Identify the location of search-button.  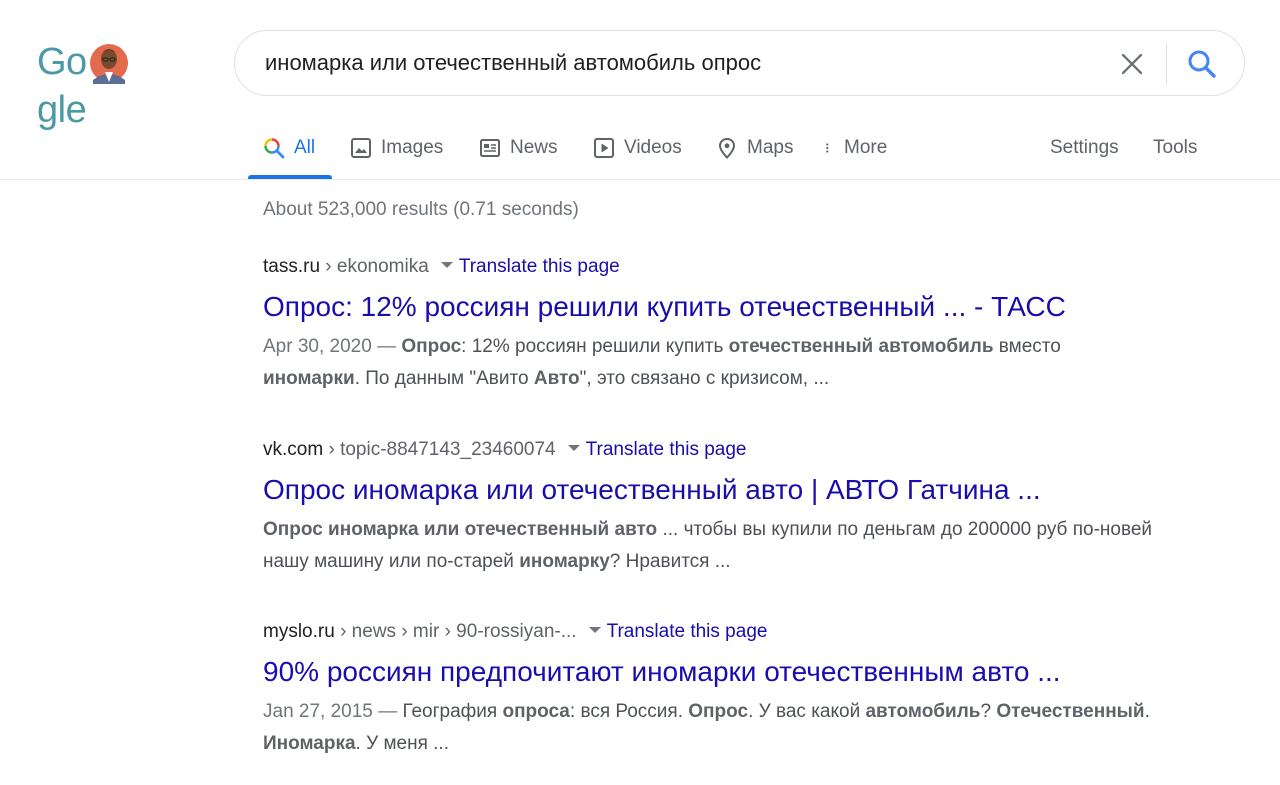
(1202, 64).